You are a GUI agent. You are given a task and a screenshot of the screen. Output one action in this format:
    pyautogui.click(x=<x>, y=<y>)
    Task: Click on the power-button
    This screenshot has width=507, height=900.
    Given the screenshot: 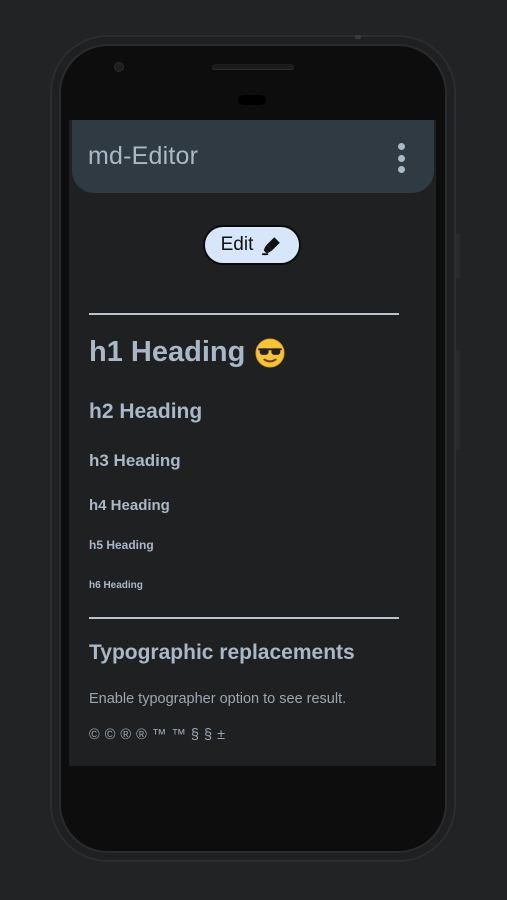 What is the action you would take?
    pyautogui.click(x=458, y=256)
    